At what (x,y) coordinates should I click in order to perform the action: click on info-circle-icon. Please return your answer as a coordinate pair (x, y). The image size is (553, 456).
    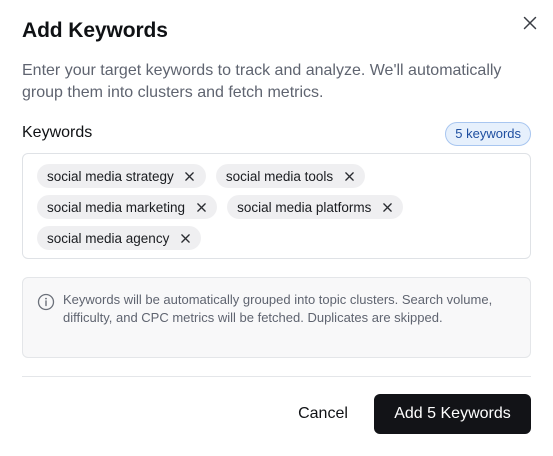
    Looking at the image, I should click on (46, 302).